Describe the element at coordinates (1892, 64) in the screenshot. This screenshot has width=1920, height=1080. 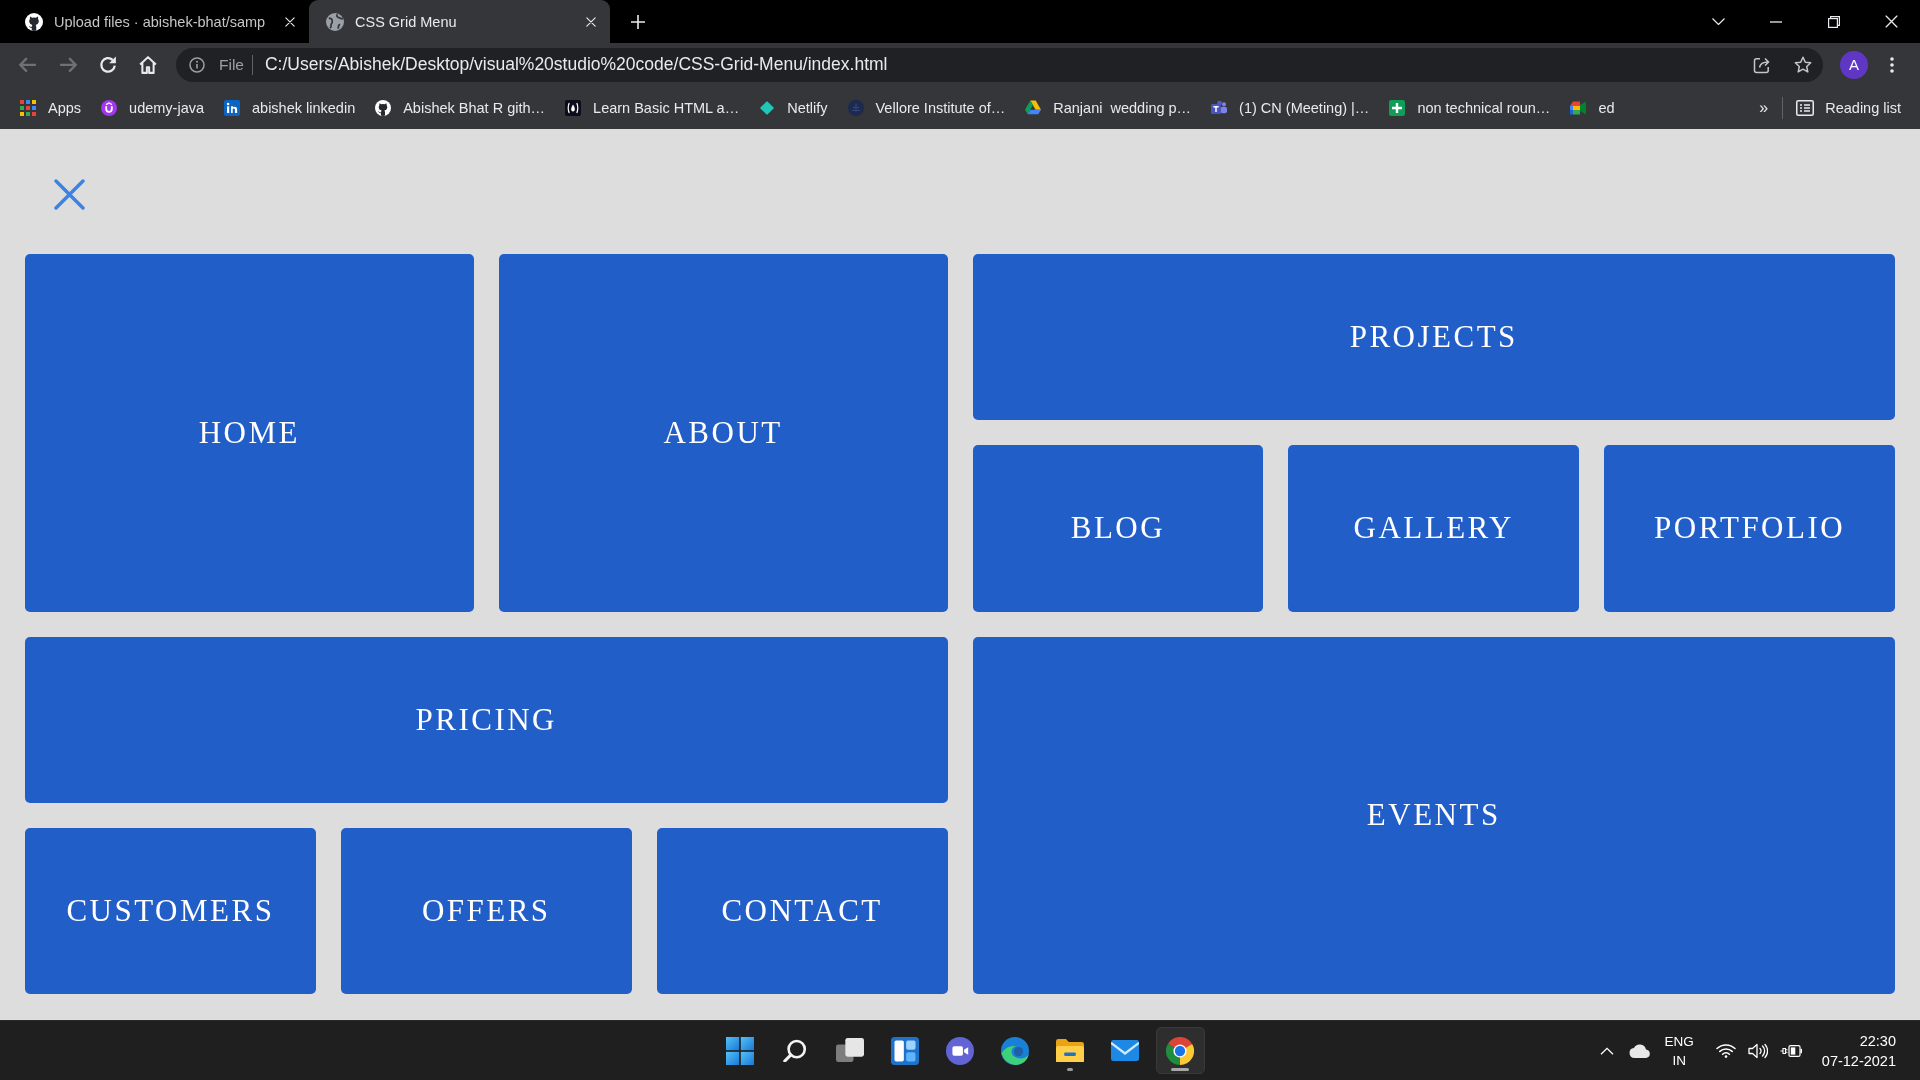
I see `kebab-menu-icon` at that location.